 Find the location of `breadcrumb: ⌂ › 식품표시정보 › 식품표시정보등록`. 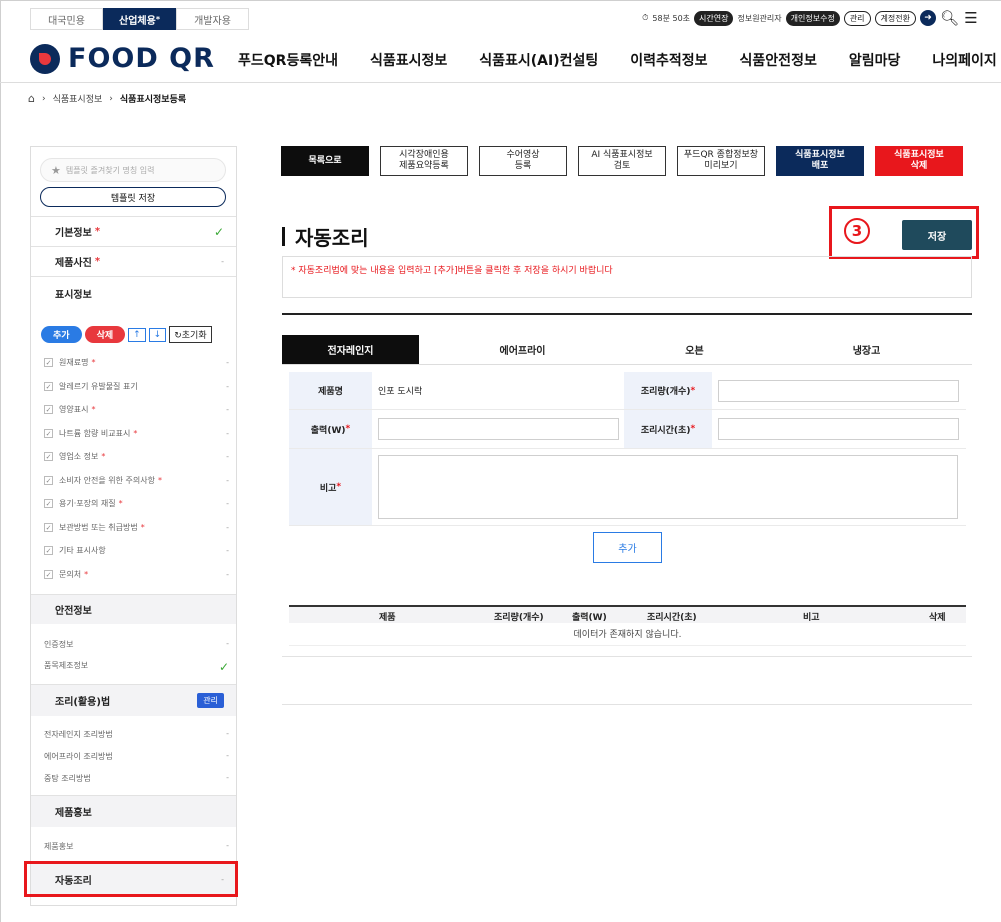

breadcrumb: ⌂ › 식품표시정보 › 식품표시정보등록 is located at coordinates (107, 98).